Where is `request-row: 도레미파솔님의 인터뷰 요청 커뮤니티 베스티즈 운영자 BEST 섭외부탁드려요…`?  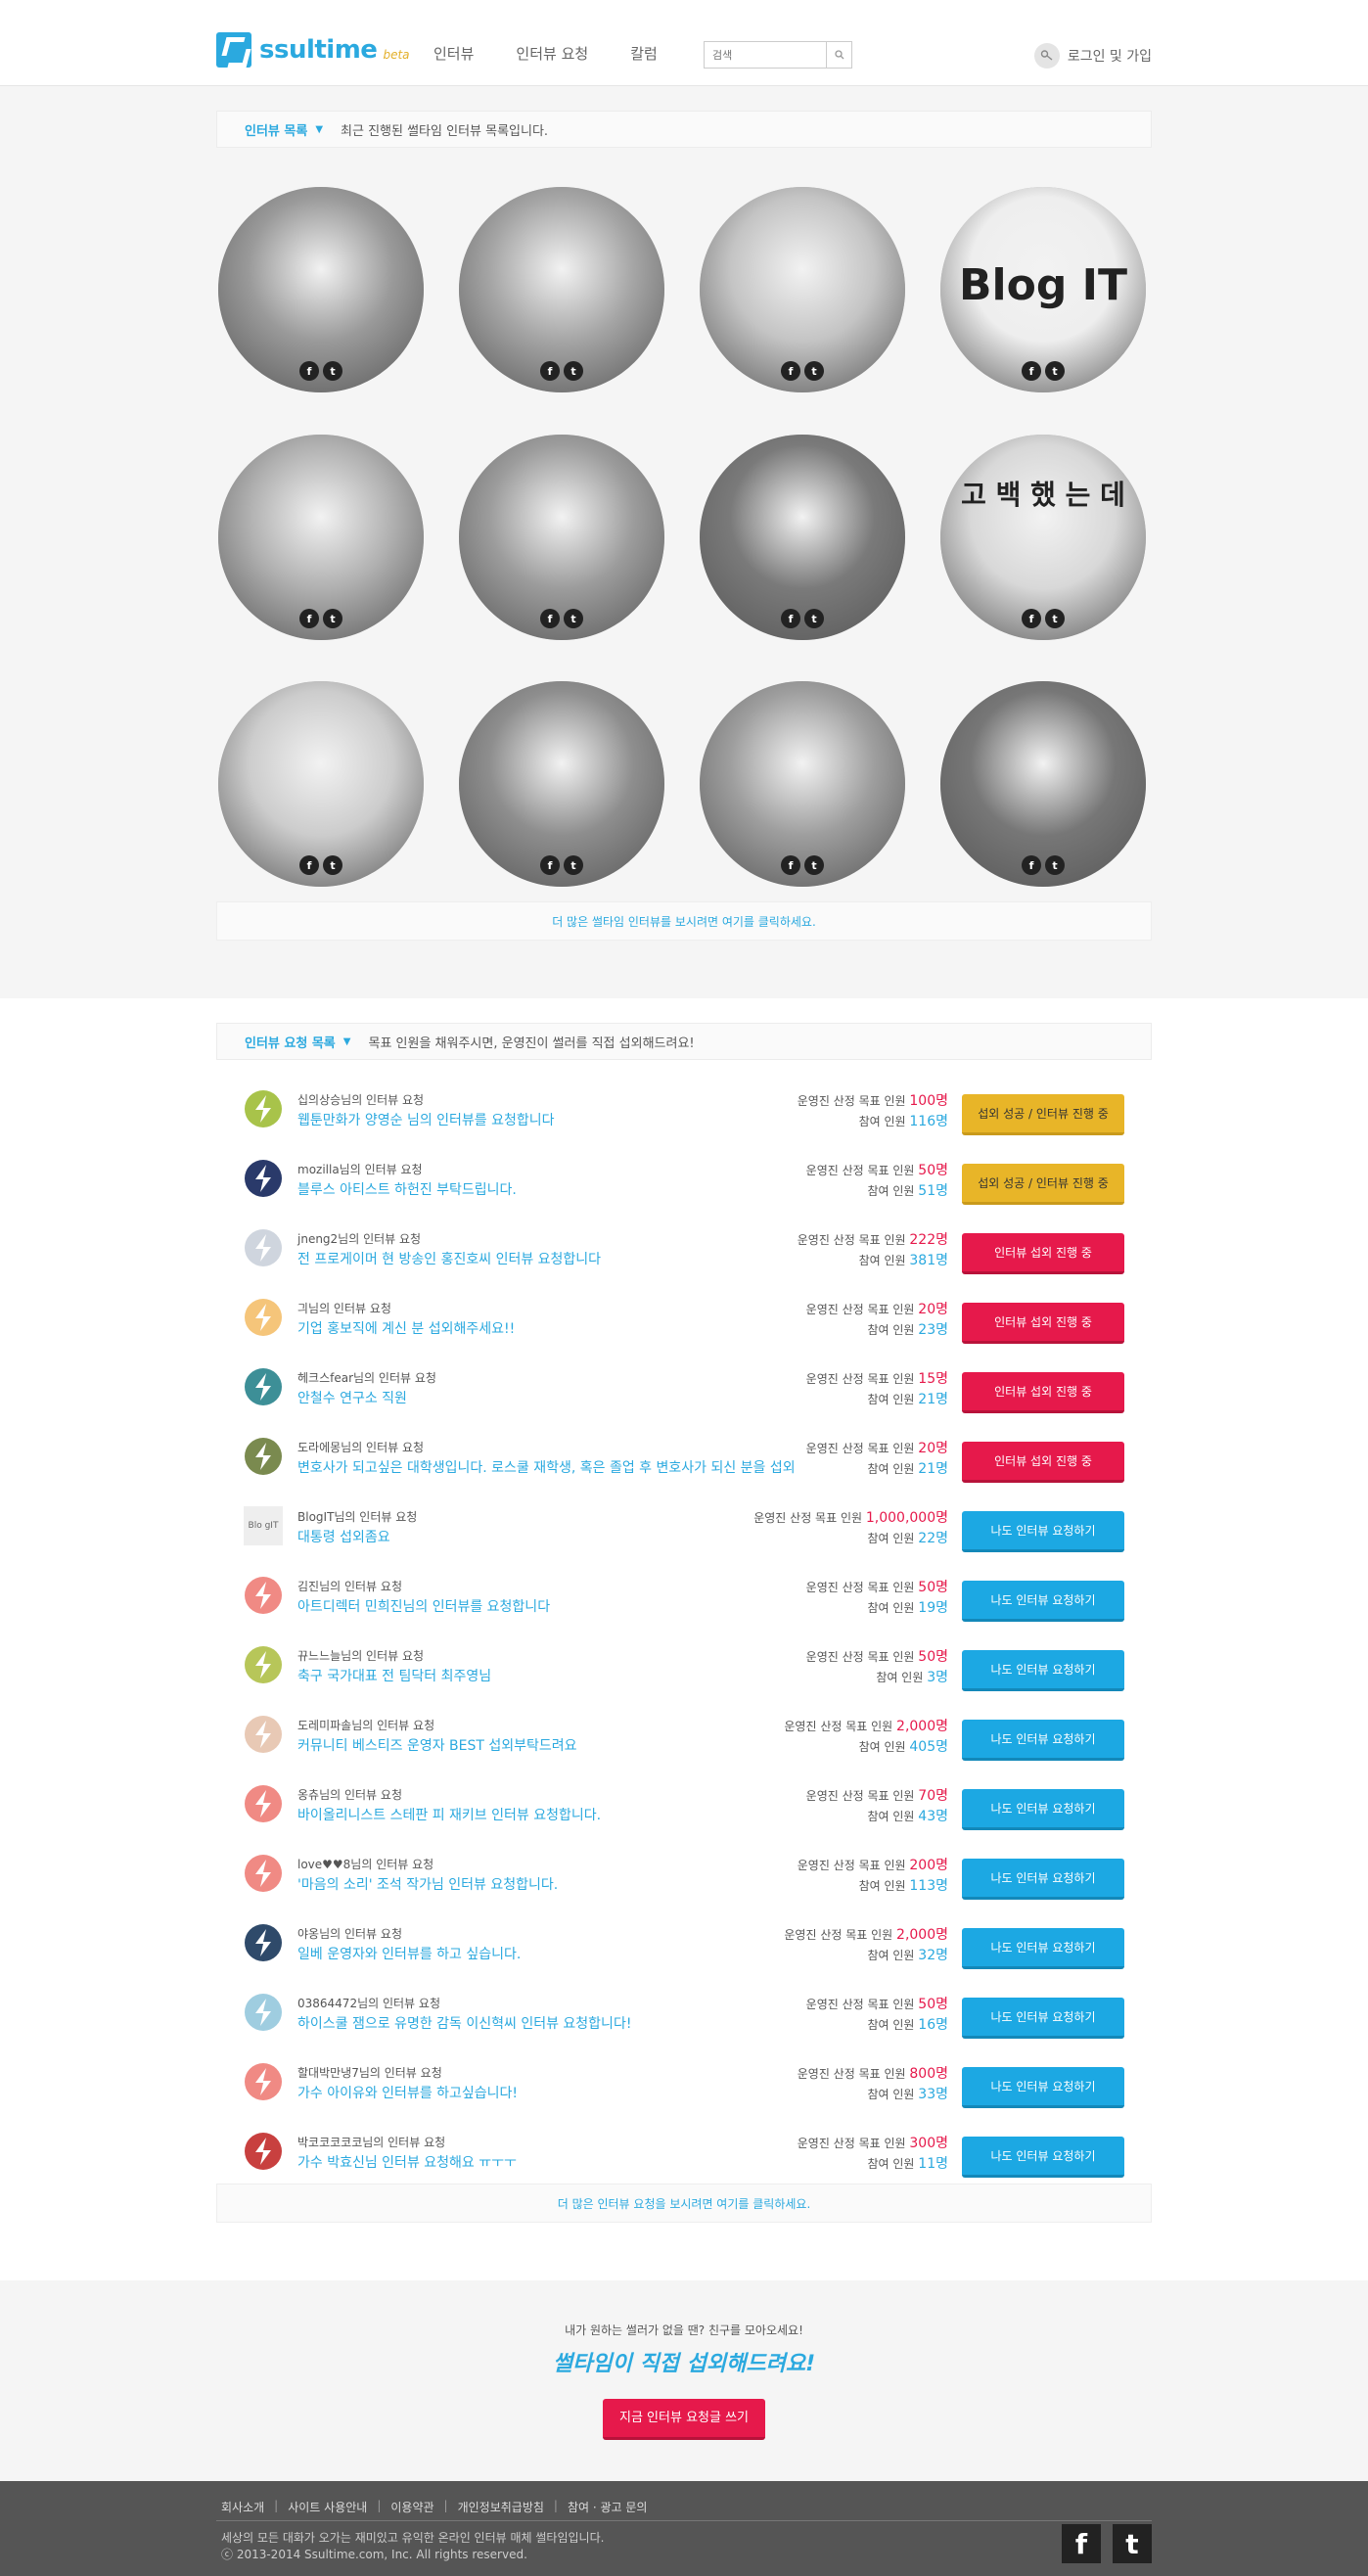
request-row: 도레미파솔님의 인터뷰 요청 커뮤니티 베스티즈 운영자 BEST 섭외부탁드려요… is located at coordinates (684, 1732).